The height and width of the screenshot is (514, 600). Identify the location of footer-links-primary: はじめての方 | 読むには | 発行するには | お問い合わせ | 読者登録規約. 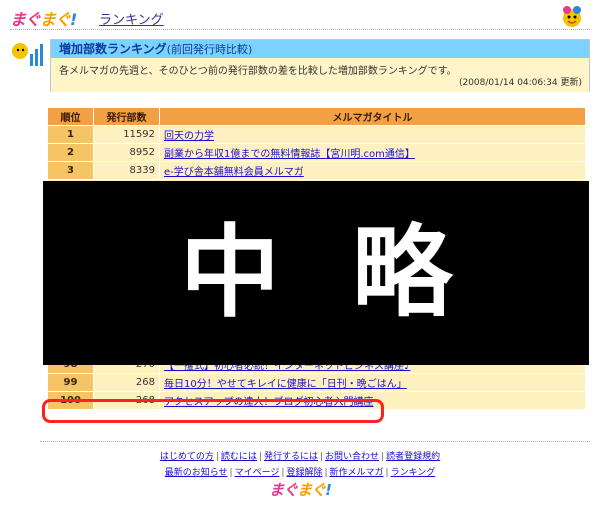
(300, 457).